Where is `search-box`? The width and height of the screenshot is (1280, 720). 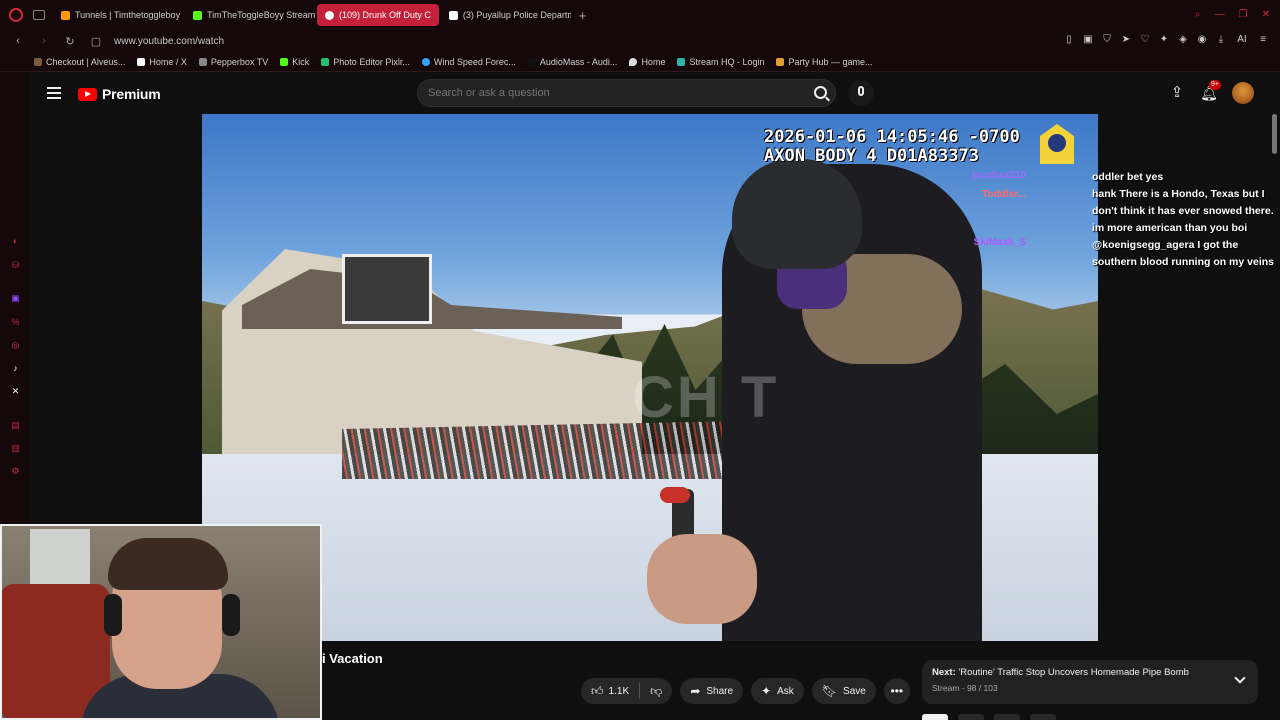 search-box is located at coordinates (626, 93).